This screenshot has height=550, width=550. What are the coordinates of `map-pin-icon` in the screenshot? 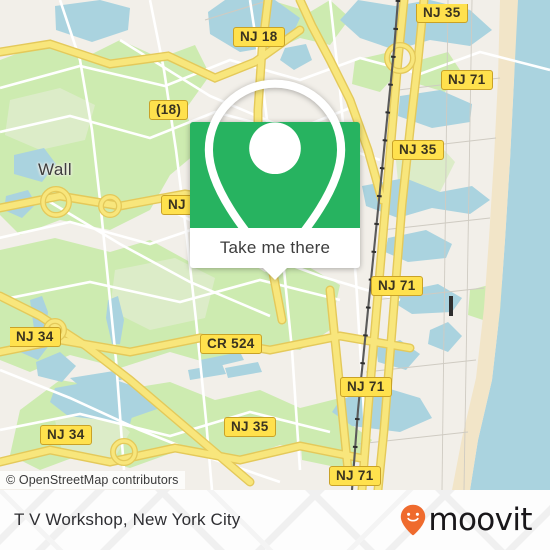 It's located at (275, 174).